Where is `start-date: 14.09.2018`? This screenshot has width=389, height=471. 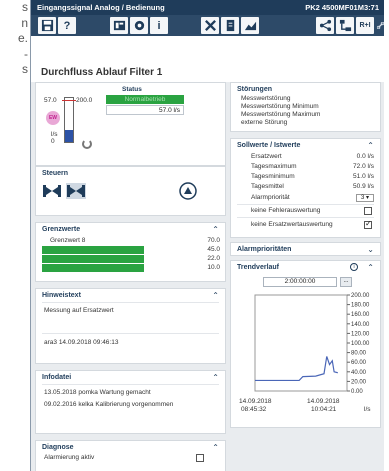 start-date: 14.09.2018 is located at coordinates (255, 401).